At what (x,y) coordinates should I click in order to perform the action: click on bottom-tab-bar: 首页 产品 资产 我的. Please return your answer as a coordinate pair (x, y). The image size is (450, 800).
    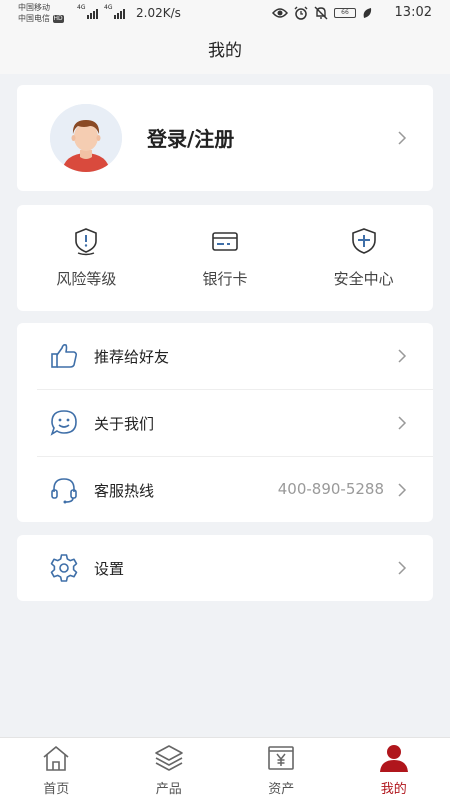
    Looking at the image, I should click on (225, 768).